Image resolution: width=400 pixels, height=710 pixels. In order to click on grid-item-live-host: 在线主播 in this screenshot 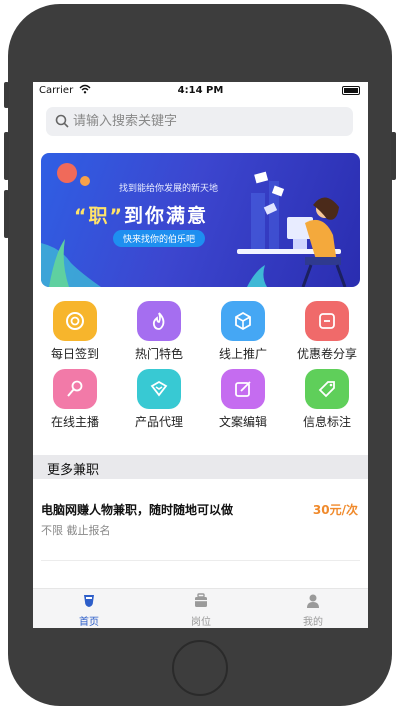, I will do `click(75, 399)`.